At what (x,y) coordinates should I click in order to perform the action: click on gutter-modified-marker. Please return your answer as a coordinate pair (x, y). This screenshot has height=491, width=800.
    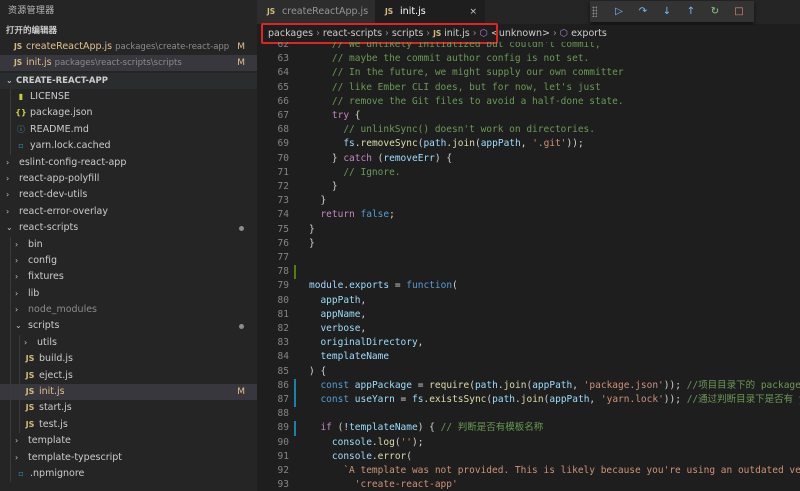
    Looking at the image, I should click on (295, 400).